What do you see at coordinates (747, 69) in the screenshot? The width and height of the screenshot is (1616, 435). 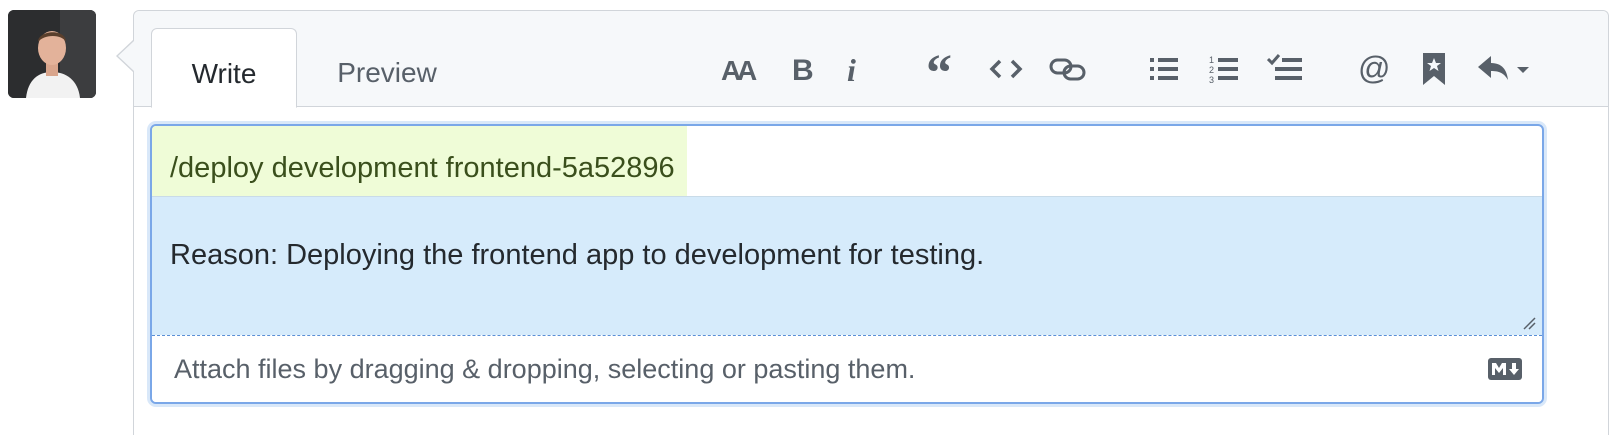 I see `svg-text: A` at bounding box center [747, 69].